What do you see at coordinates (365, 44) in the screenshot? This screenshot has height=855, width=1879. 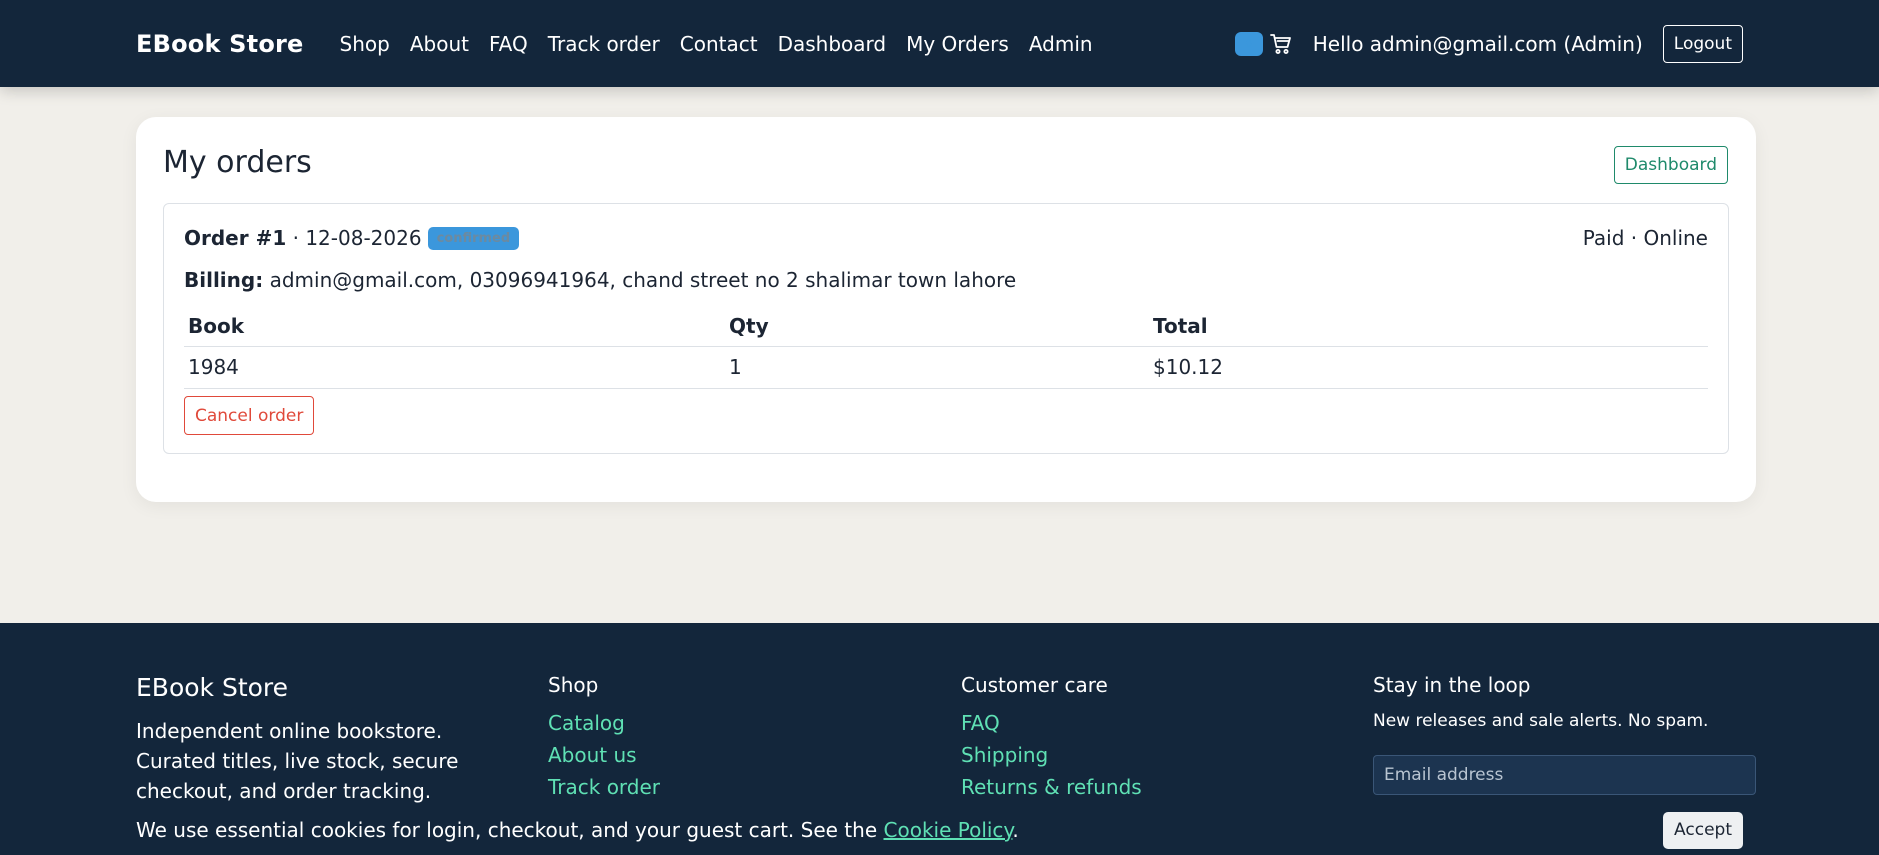 I see `nav-link-shop: Shop` at bounding box center [365, 44].